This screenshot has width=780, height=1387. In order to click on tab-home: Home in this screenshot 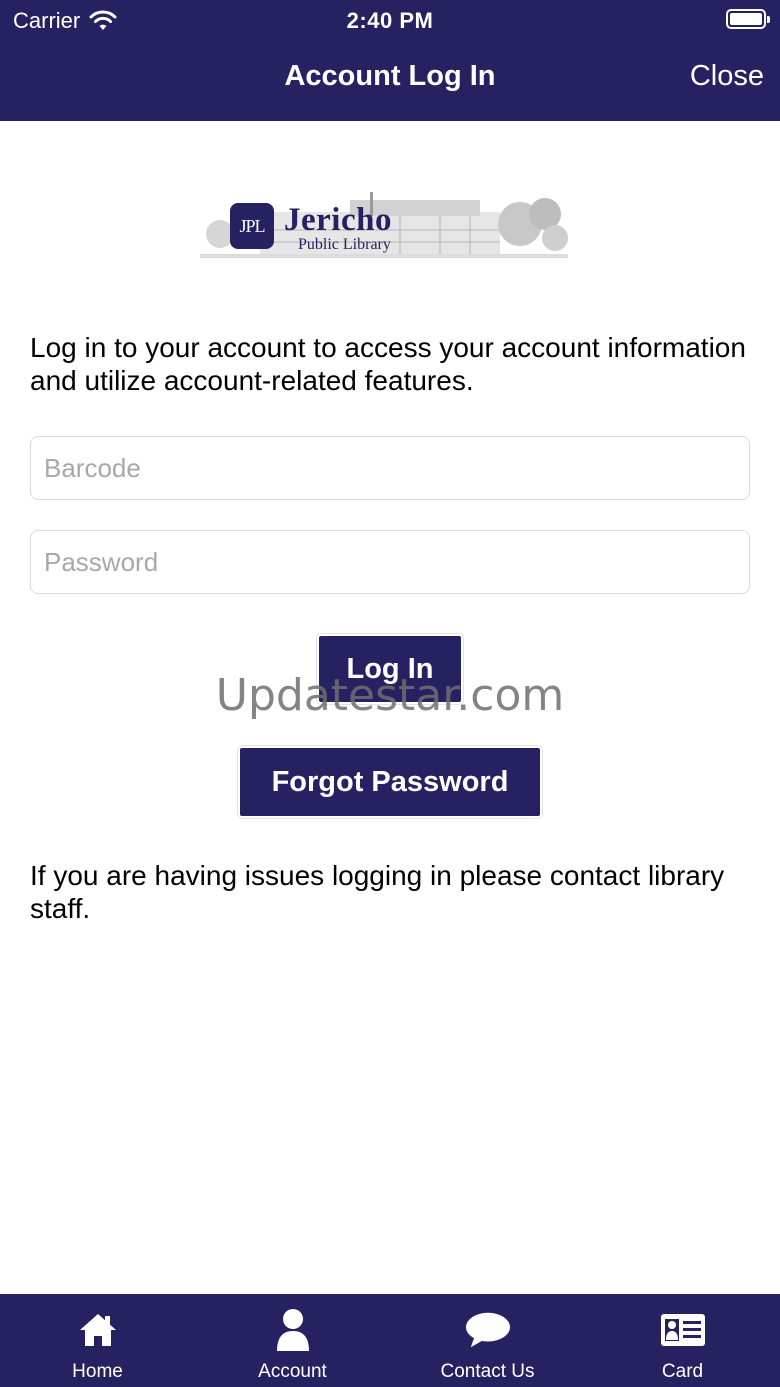, I will do `click(97, 1340)`.